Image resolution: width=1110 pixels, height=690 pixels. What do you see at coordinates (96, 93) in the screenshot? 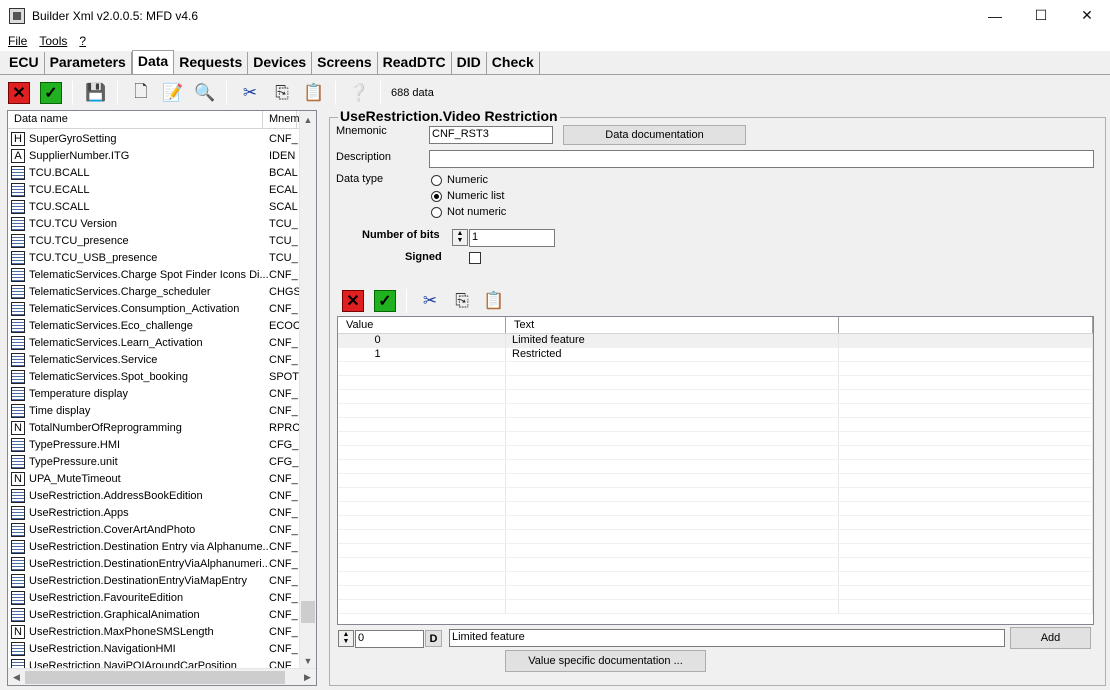
I see `save-button: 💾` at bounding box center [96, 93].